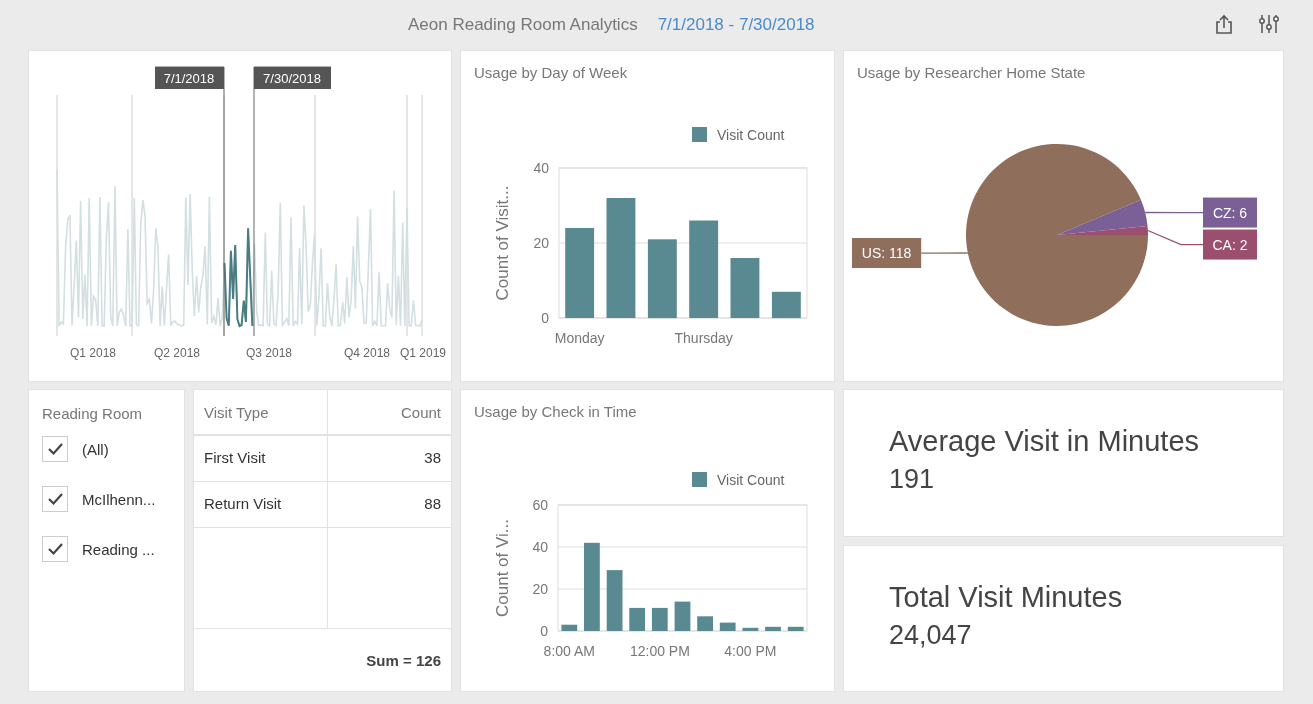 The width and height of the screenshot is (1313, 704). Describe the element at coordinates (261, 504) in the screenshot. I see `table-cell: Return Visit` at that location.